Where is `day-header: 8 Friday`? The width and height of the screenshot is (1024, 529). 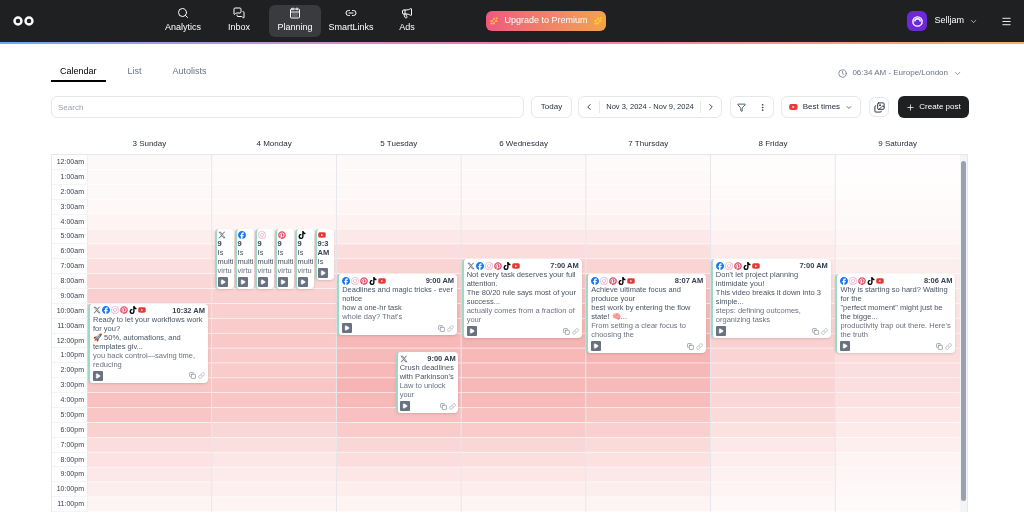 day-header: 8 Friday is located at coordinates (773, 144).